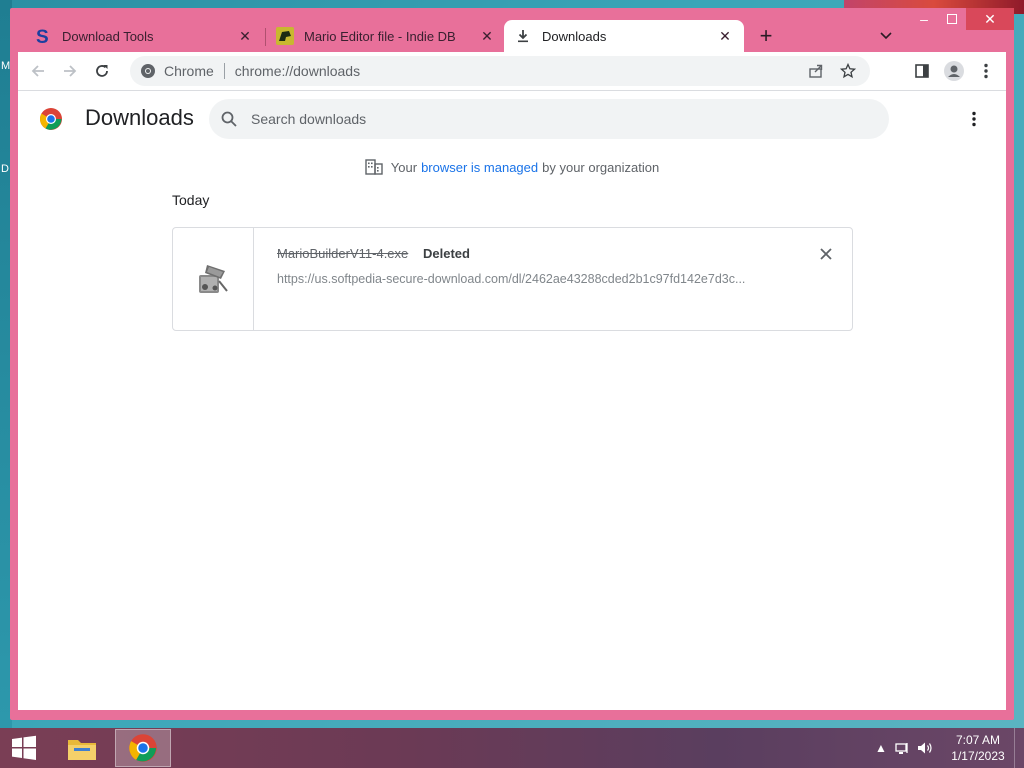  What do you see at coordinates (523, 36) in the screenshot?
I see `download-icon` at bounding box center [523, 36].